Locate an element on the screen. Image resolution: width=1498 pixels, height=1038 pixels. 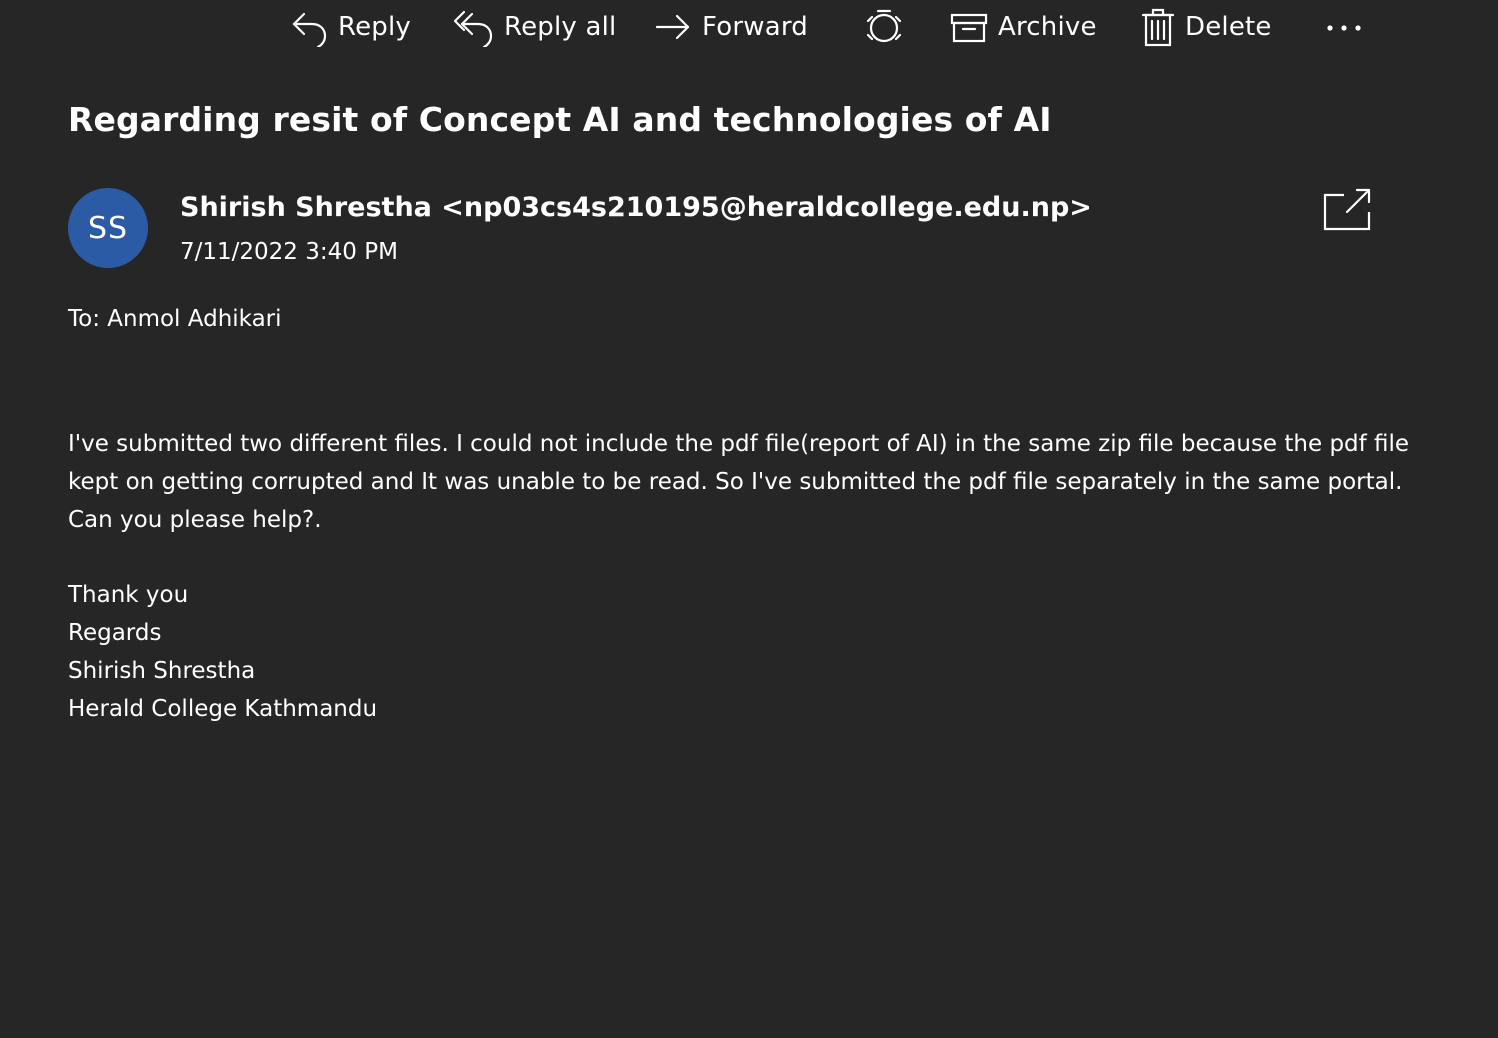
sweep-icon is located at coordinates (884, 27).